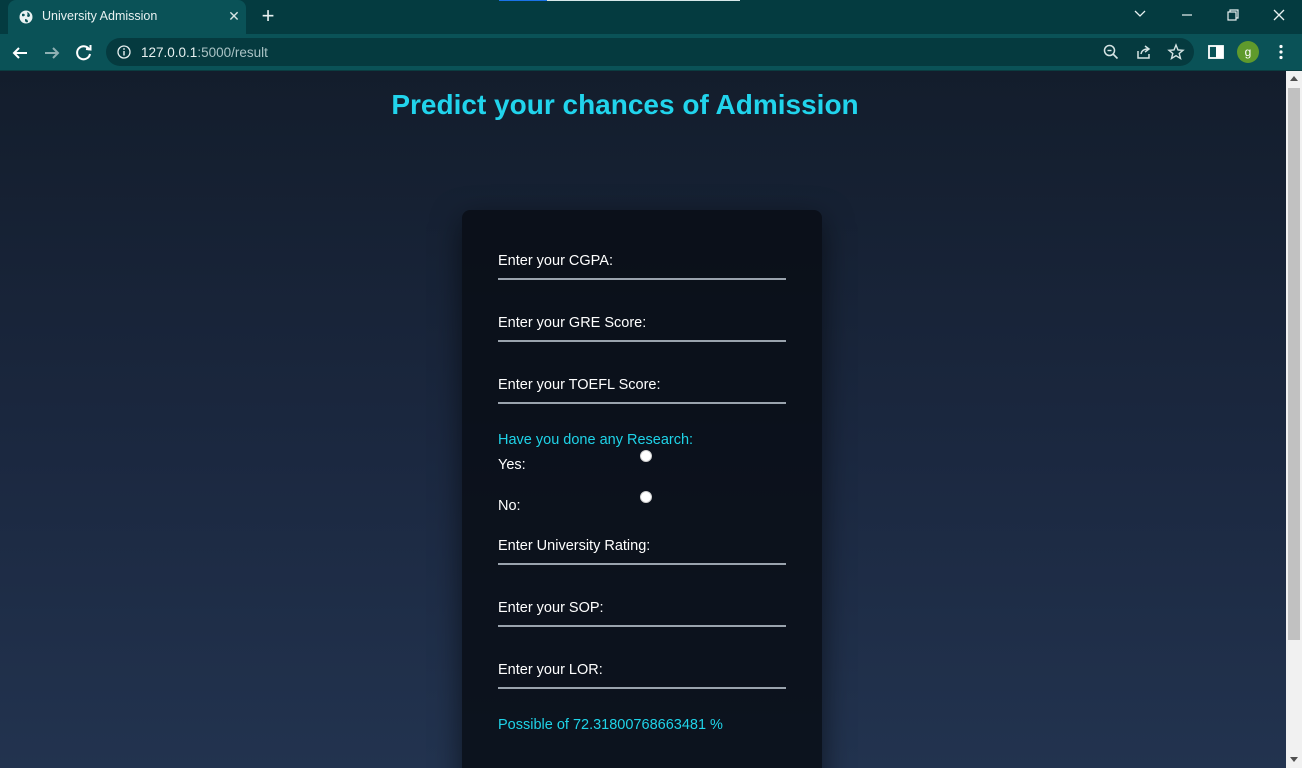  What do you see at coordinates (596, 440) in the screenshot?
I see `research-label: Have you done any Research:` at bounding box center [596, 440].